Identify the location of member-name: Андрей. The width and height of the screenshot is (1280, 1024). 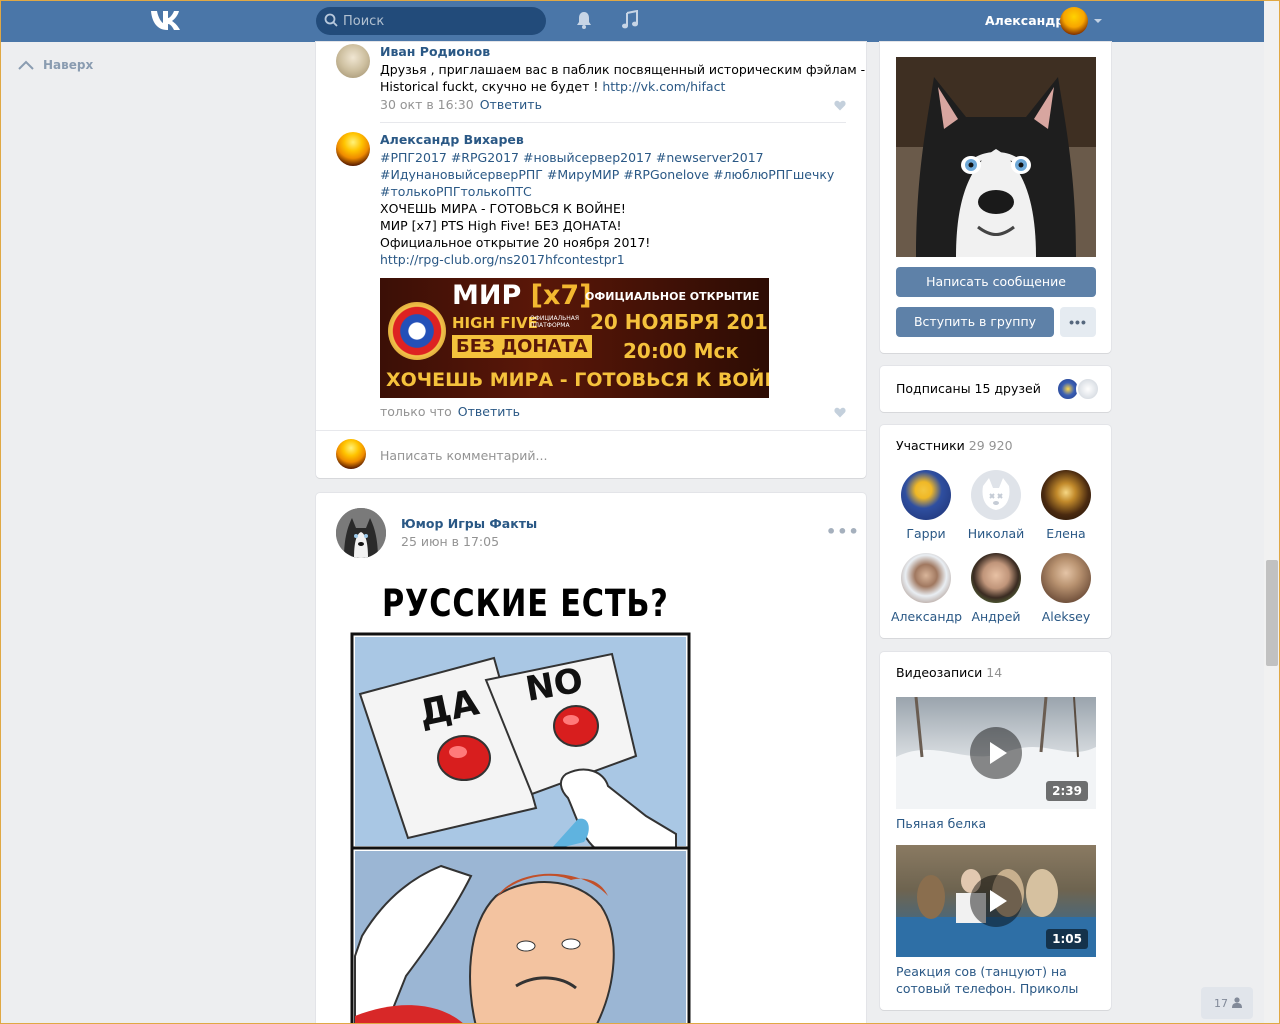
(996, 616).